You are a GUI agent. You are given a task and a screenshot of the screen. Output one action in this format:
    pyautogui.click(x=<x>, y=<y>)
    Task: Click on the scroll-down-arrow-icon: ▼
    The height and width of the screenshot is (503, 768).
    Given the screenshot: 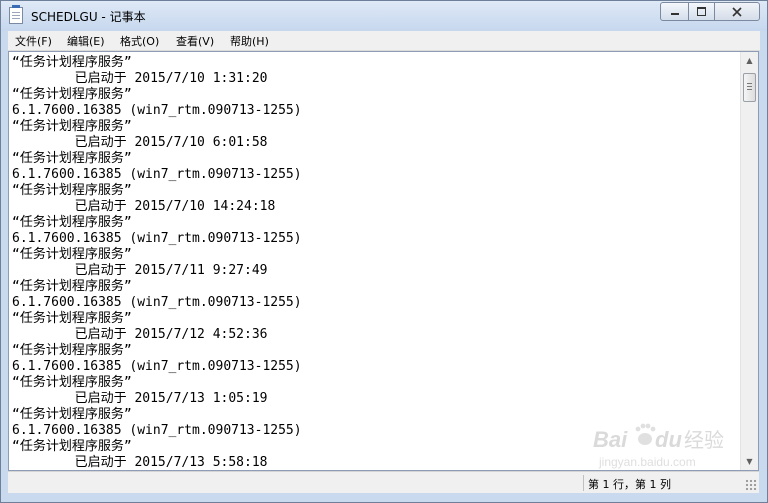 What is the action you would take?
    pyautogui.click(x=749, y=461)
    